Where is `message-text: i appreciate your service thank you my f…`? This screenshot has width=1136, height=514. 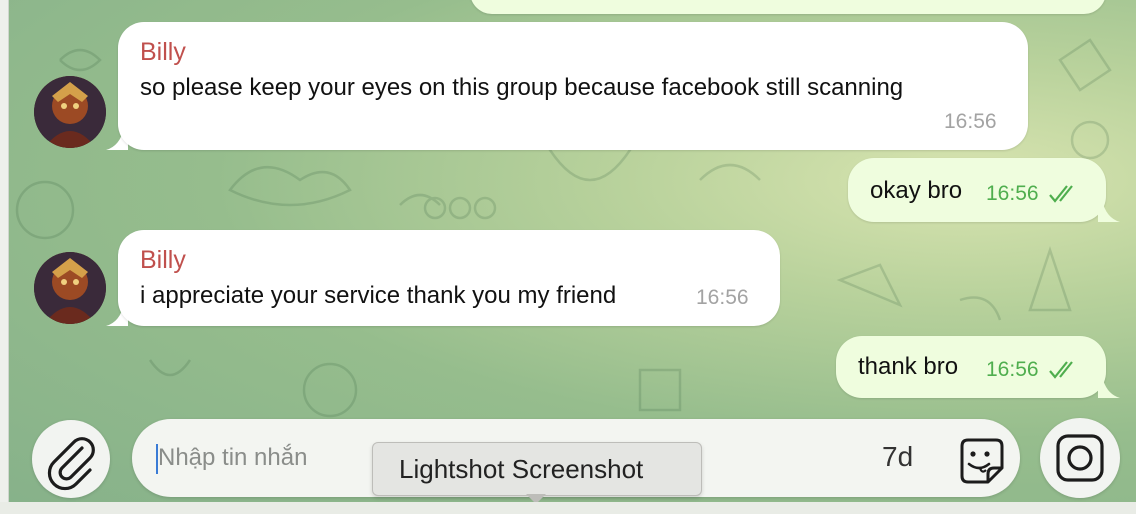
message-text: i appreciate your service thank you my f… is located at coordinates (378, 295).